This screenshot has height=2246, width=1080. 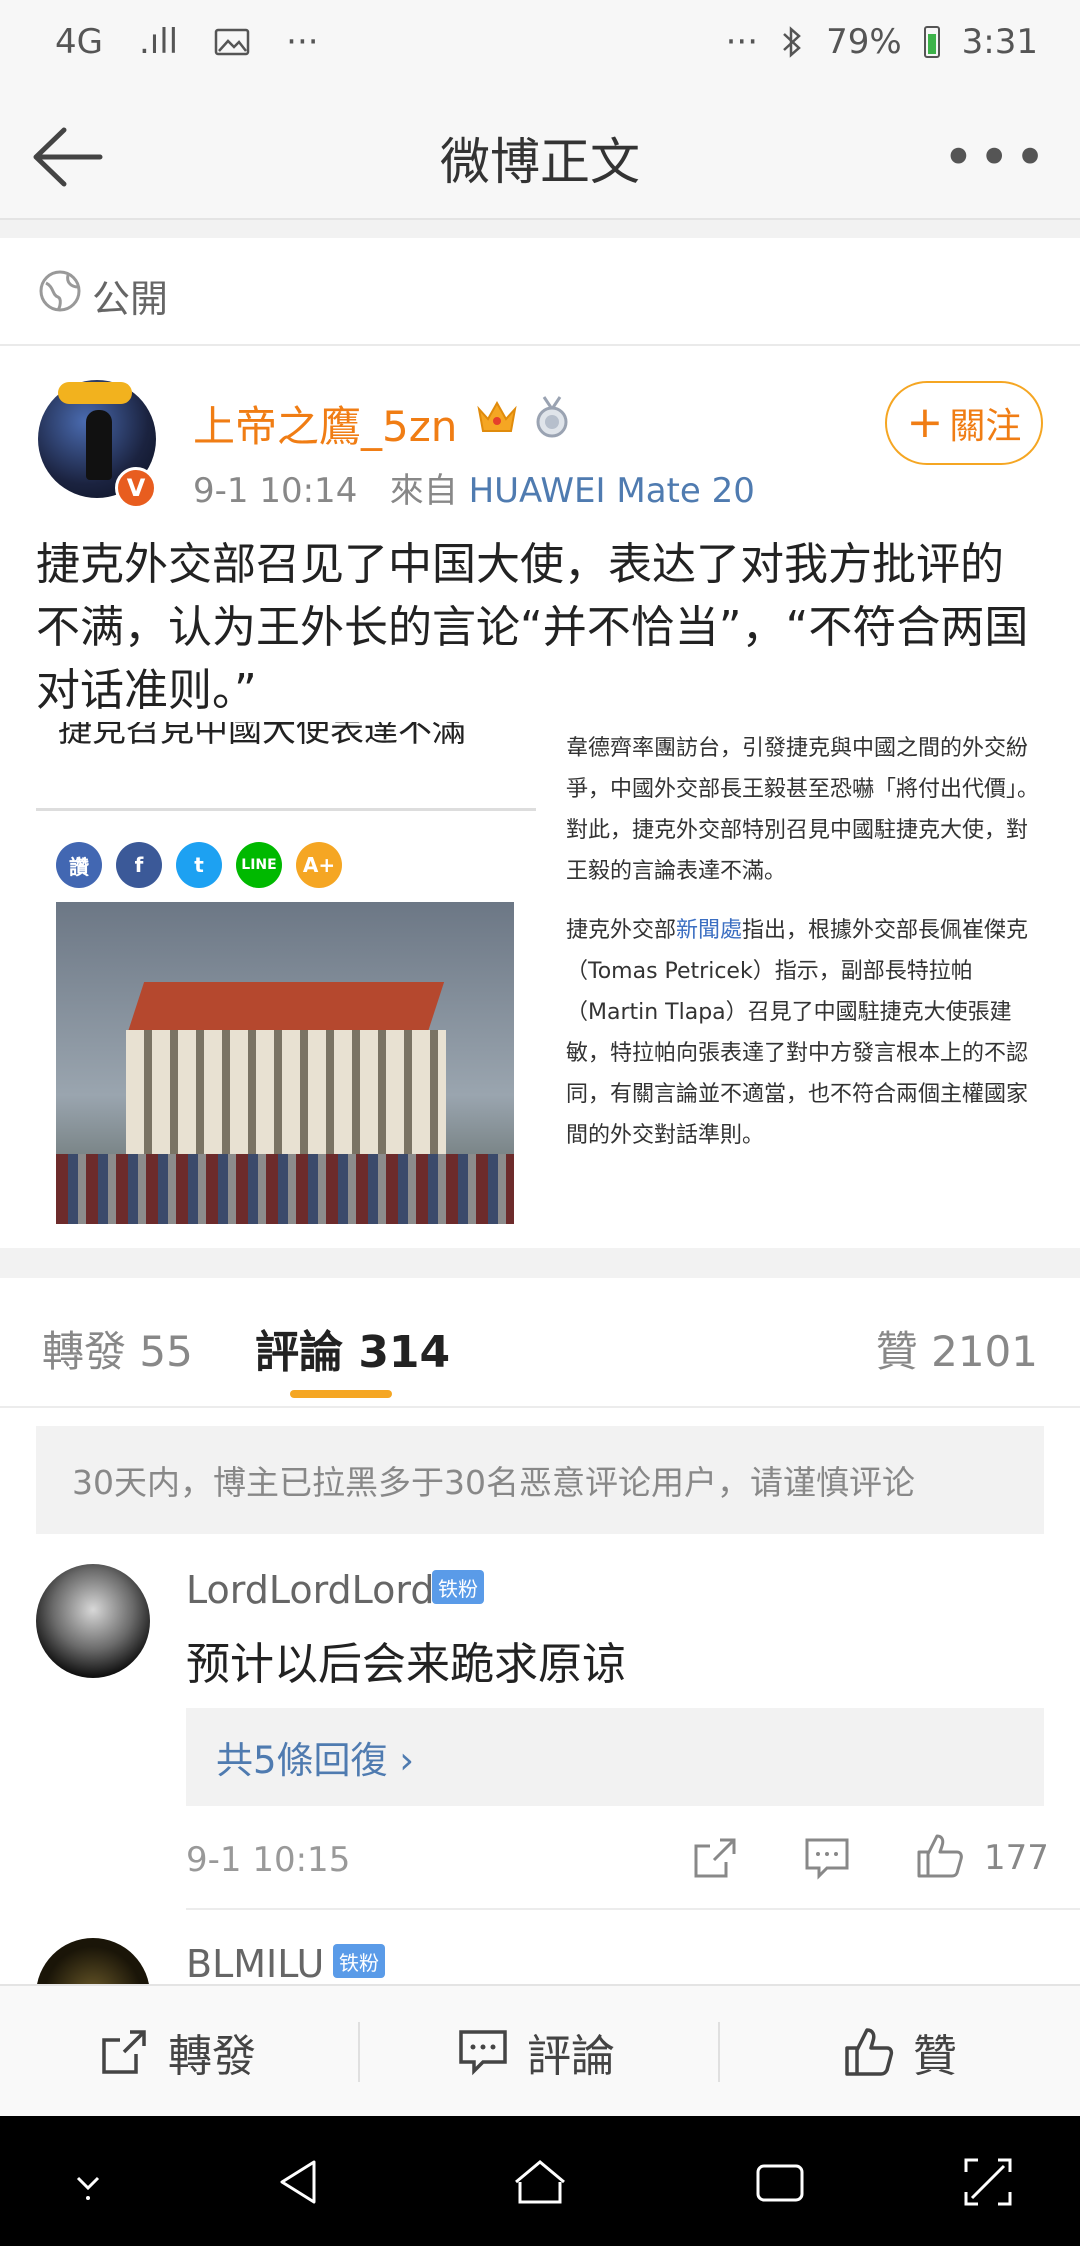 I want to click on clock: 3:31, so click(x=999, y=42).